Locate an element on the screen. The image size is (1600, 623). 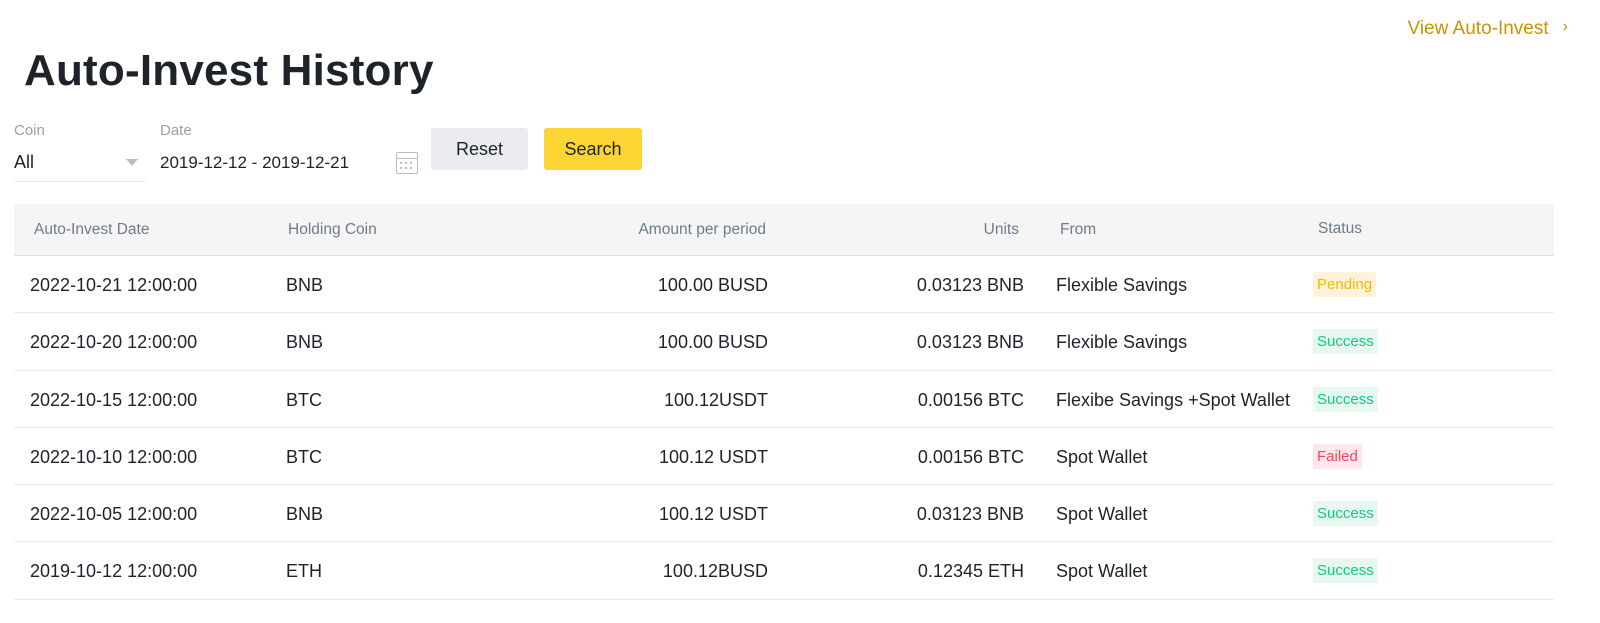
cell-date: 2022-10-20 12:00:00 is located at coordinates (114, 342).